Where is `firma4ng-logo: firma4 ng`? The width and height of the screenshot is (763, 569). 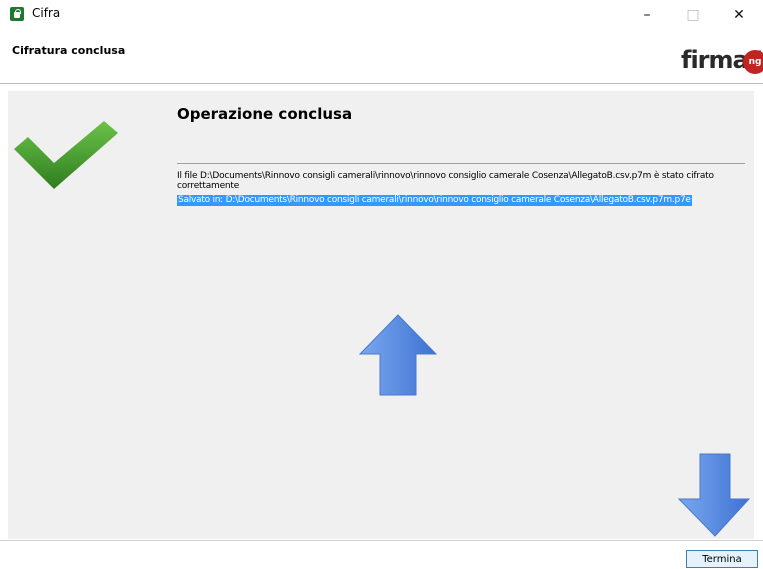 firma4ng-logo: firma4 ng is located at coordinates (722, 61).